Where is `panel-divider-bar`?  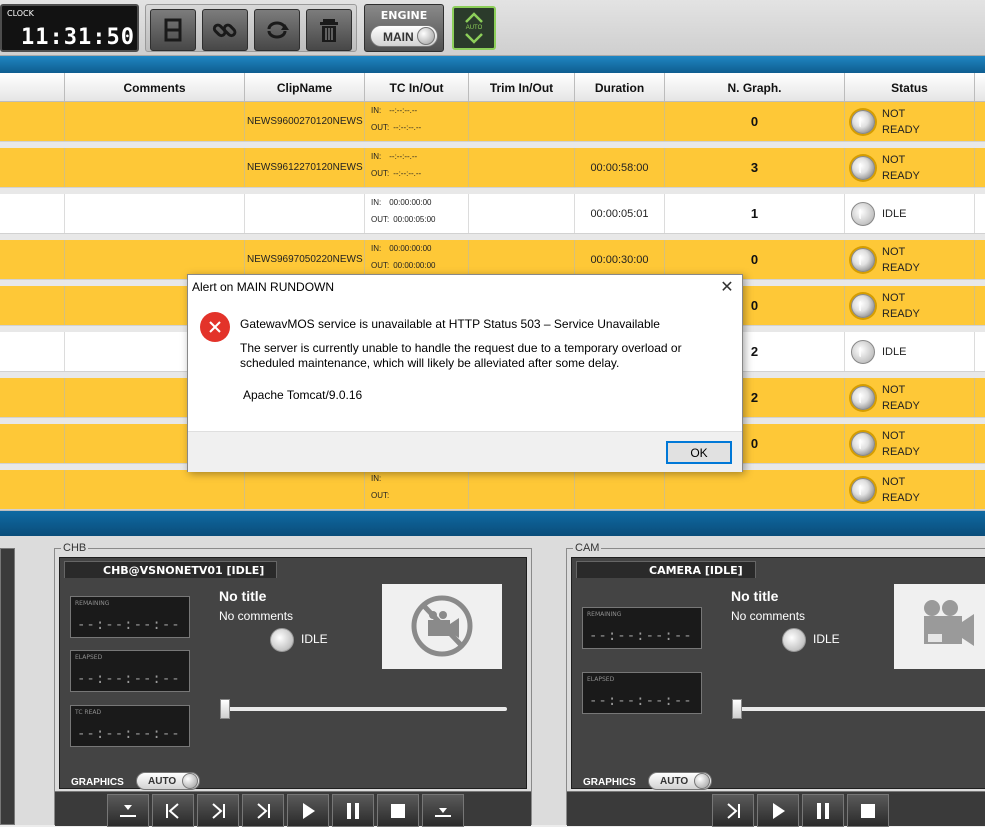
panel-divider-bar is located at coordinates (492, 523).